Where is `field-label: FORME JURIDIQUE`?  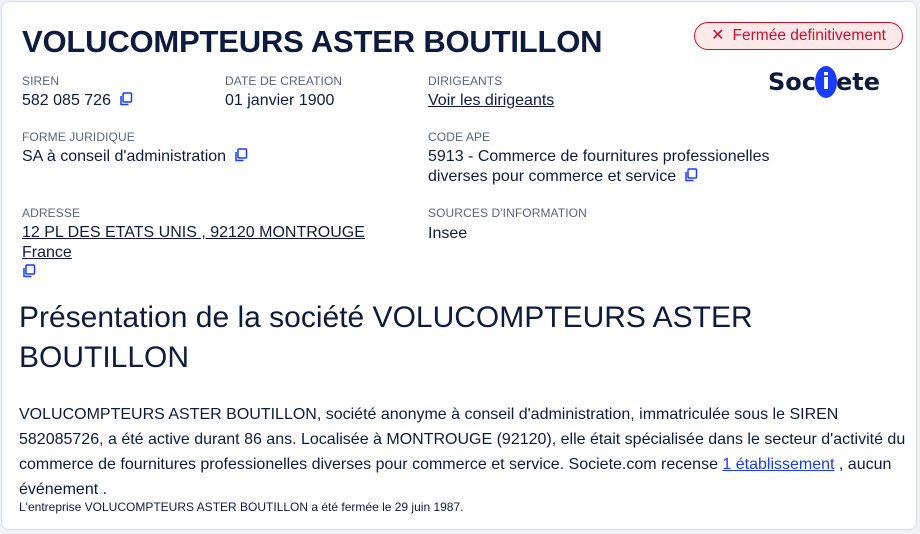 field-label: FORME JURIDIQUE is located at coordinates (78, 137).